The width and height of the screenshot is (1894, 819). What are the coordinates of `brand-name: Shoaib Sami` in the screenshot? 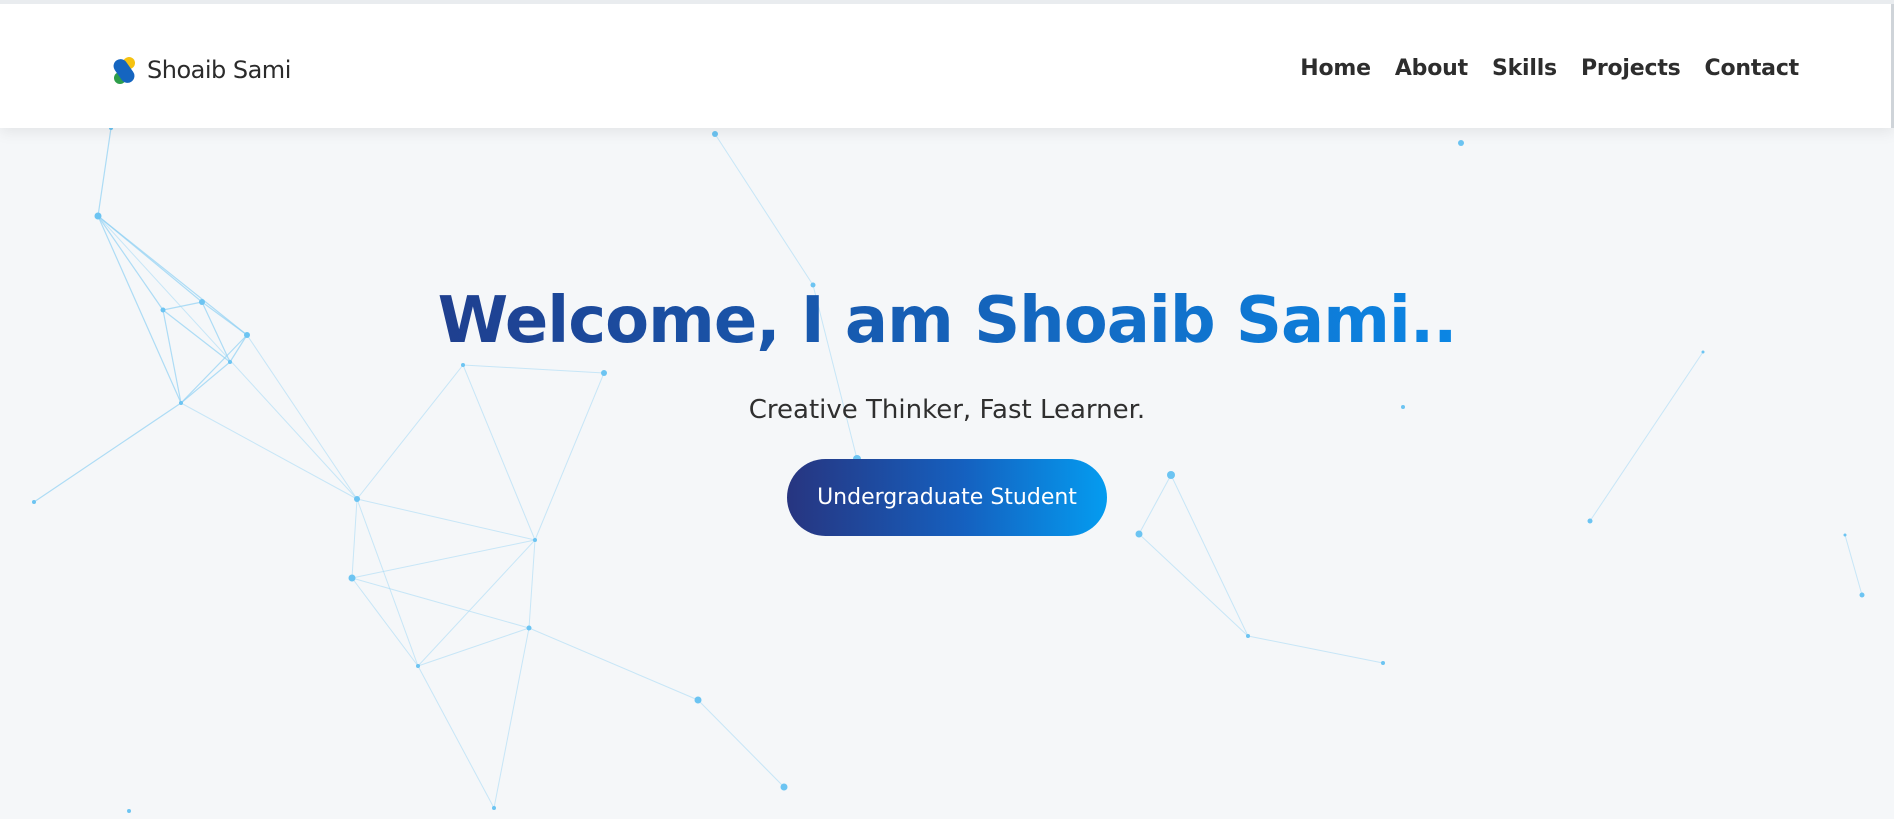 It's located at (219, 70).